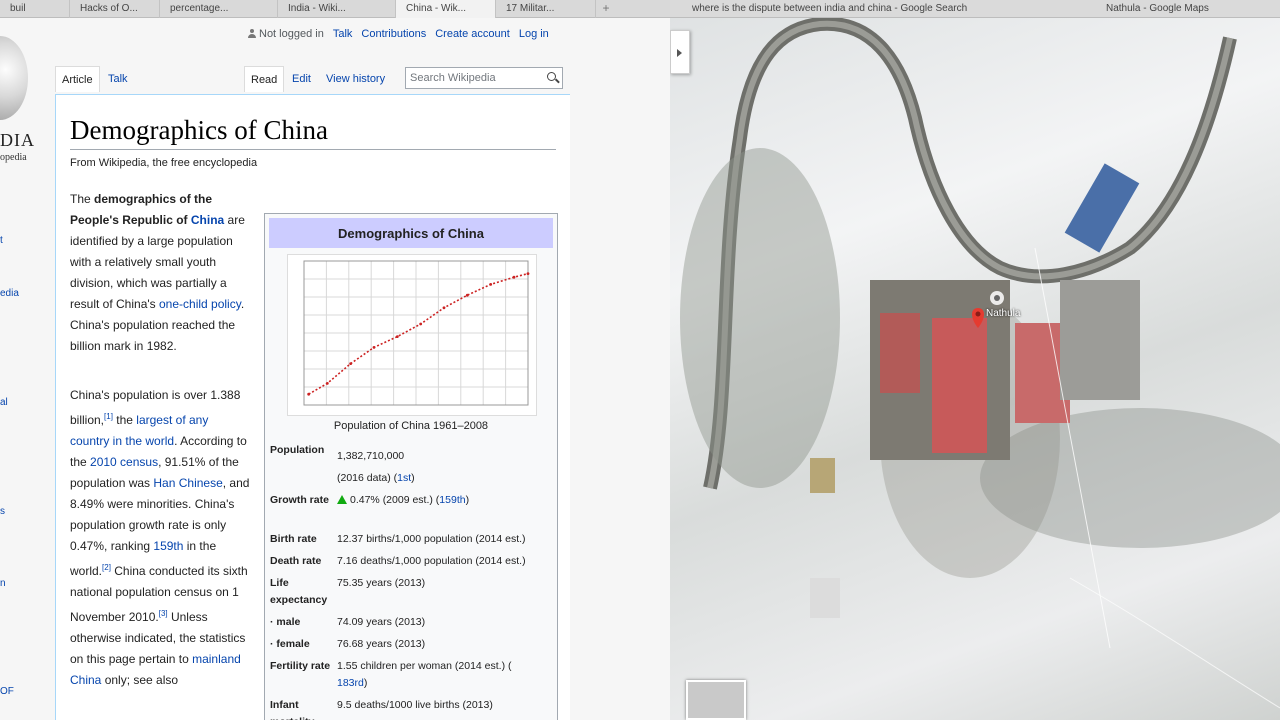 This screenshot has height=720, width=1280. I want to click on user-icon, so click(252, 33).